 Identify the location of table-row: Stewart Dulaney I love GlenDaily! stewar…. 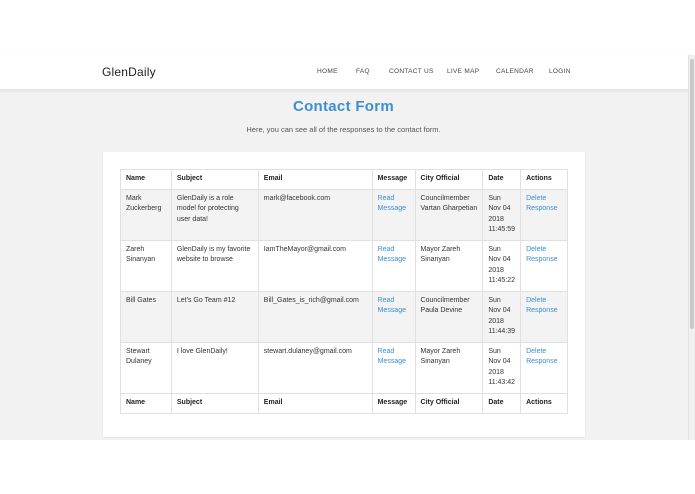
(344, 368).